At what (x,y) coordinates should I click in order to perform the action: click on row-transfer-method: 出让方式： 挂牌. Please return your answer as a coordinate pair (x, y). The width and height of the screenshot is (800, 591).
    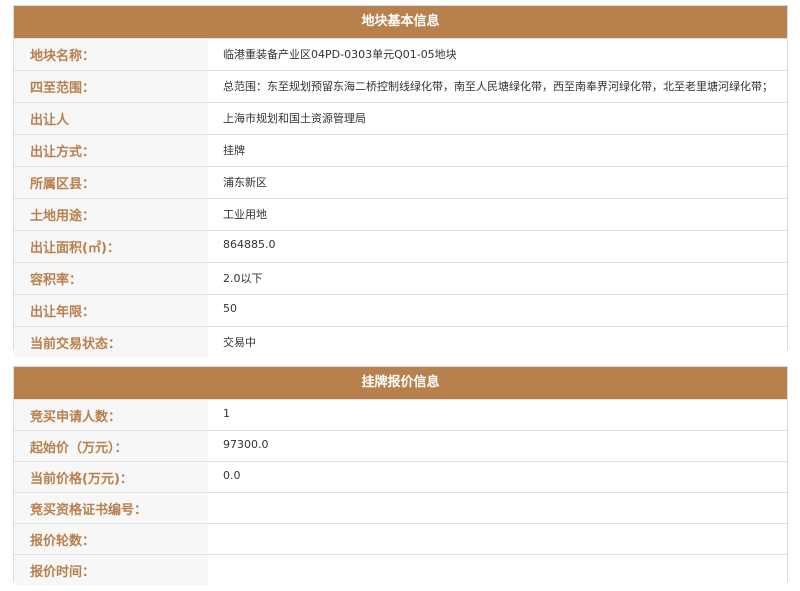
    Looking at the image, I should click on (400, 150).